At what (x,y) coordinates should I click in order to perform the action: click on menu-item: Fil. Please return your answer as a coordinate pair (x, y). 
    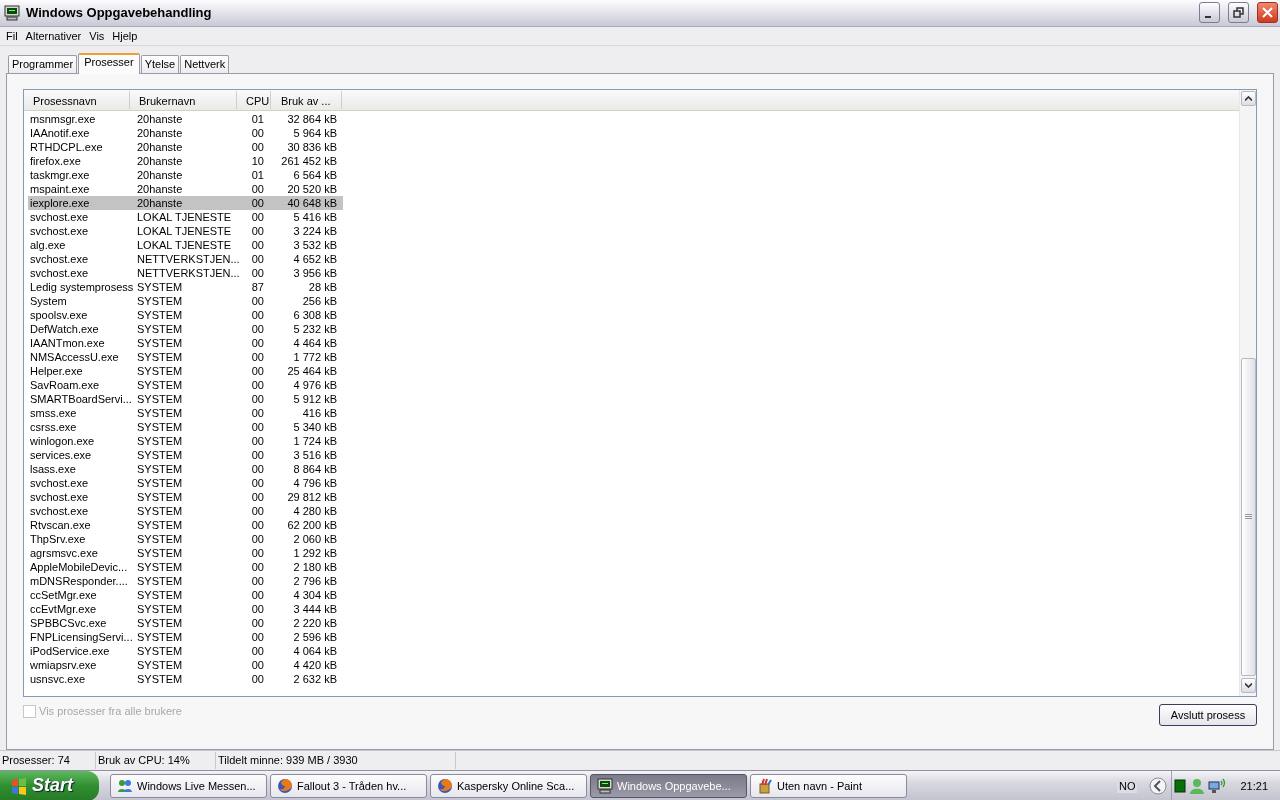
    Looking at the image, I should click on (12, 35).